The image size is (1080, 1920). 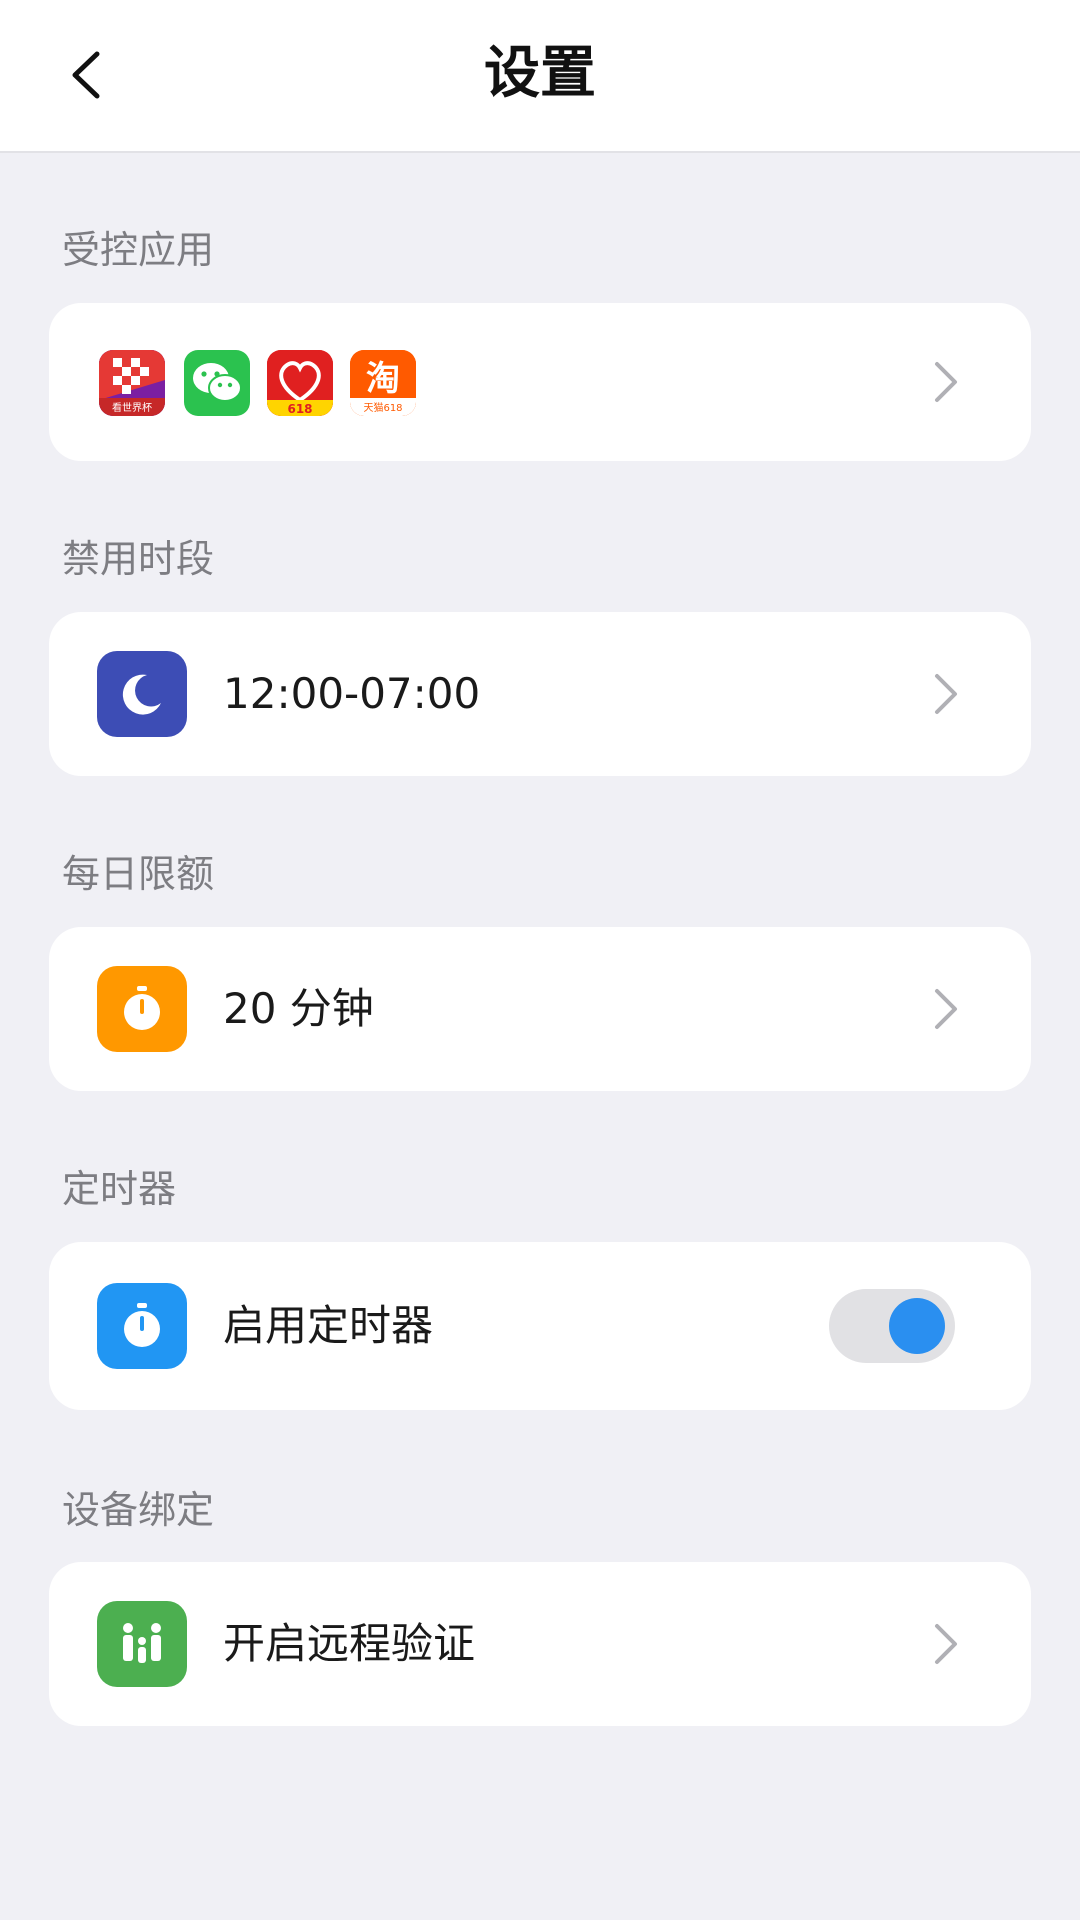 I want to click on device-binding-card: 开启远程验证, so click(x=540, y=1644).